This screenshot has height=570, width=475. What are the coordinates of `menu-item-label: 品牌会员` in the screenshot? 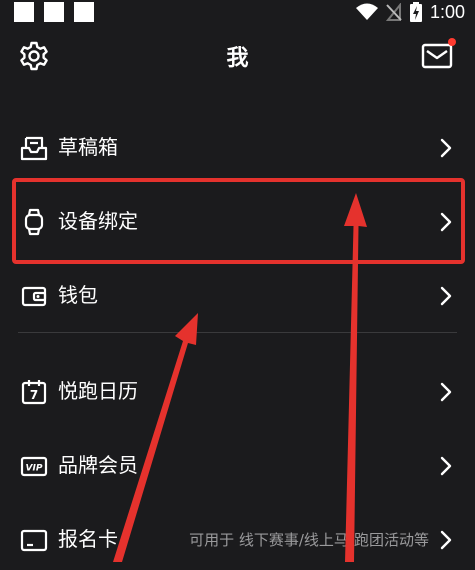 It's located at (98, 465).